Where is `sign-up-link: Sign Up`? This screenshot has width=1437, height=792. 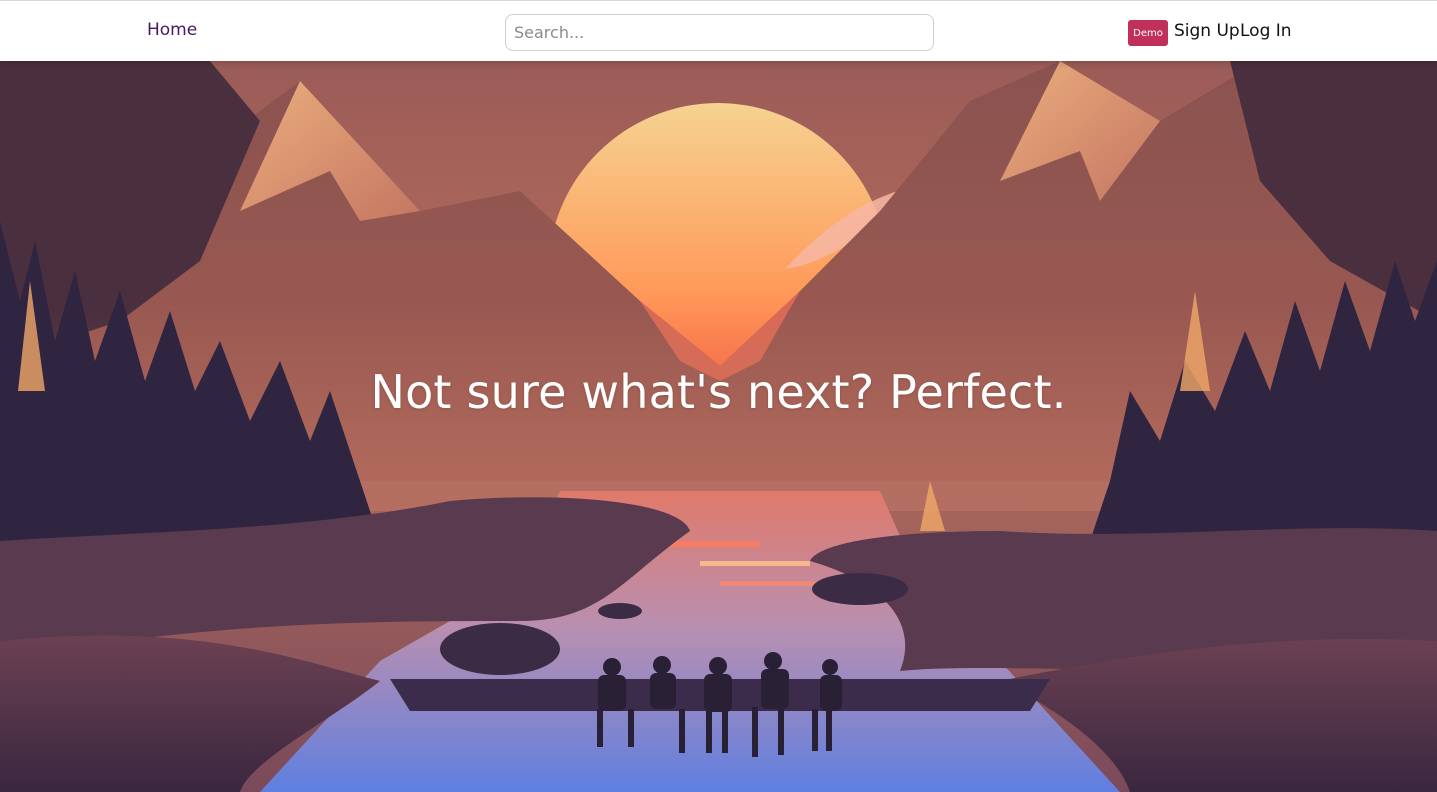
sign-up-link: Sign Up is located at coordinates (1207, 31).